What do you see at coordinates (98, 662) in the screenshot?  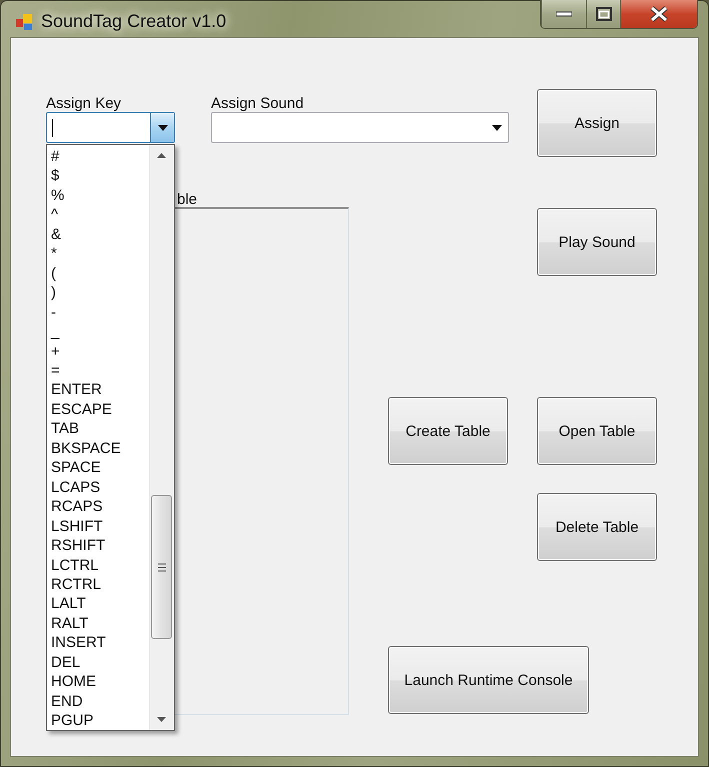 I see `list-option: DEL` at bounding box center [98, 662].